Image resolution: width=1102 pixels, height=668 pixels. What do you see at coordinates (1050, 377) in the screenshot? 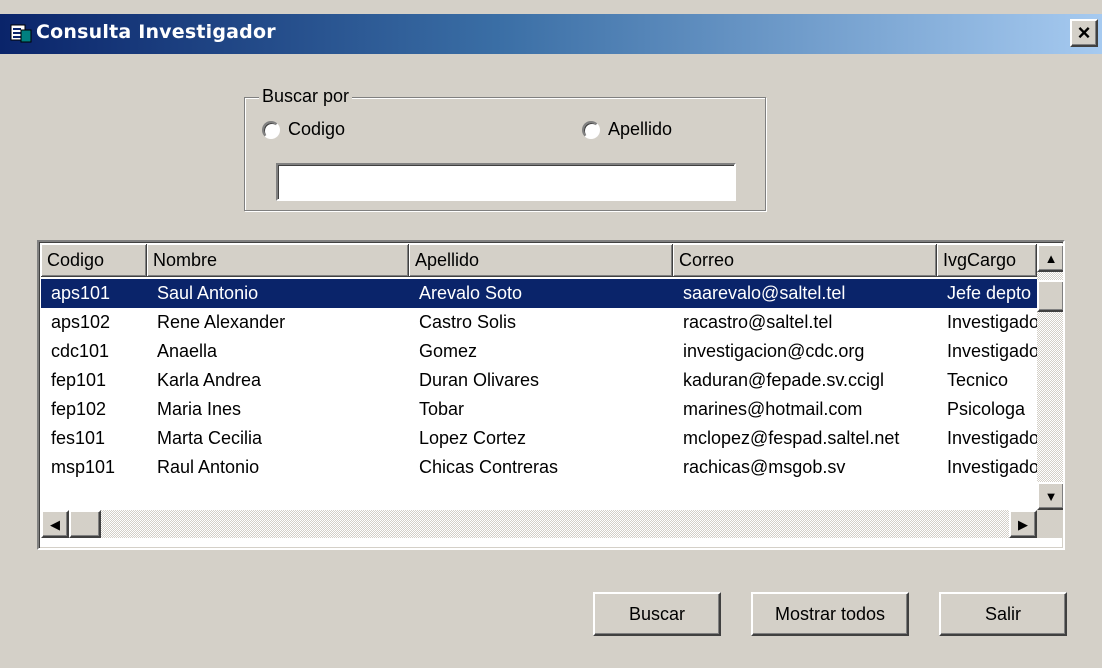
I see `vertical-scrollbar: ▲ ▼` at bounding box center [1050, 377].